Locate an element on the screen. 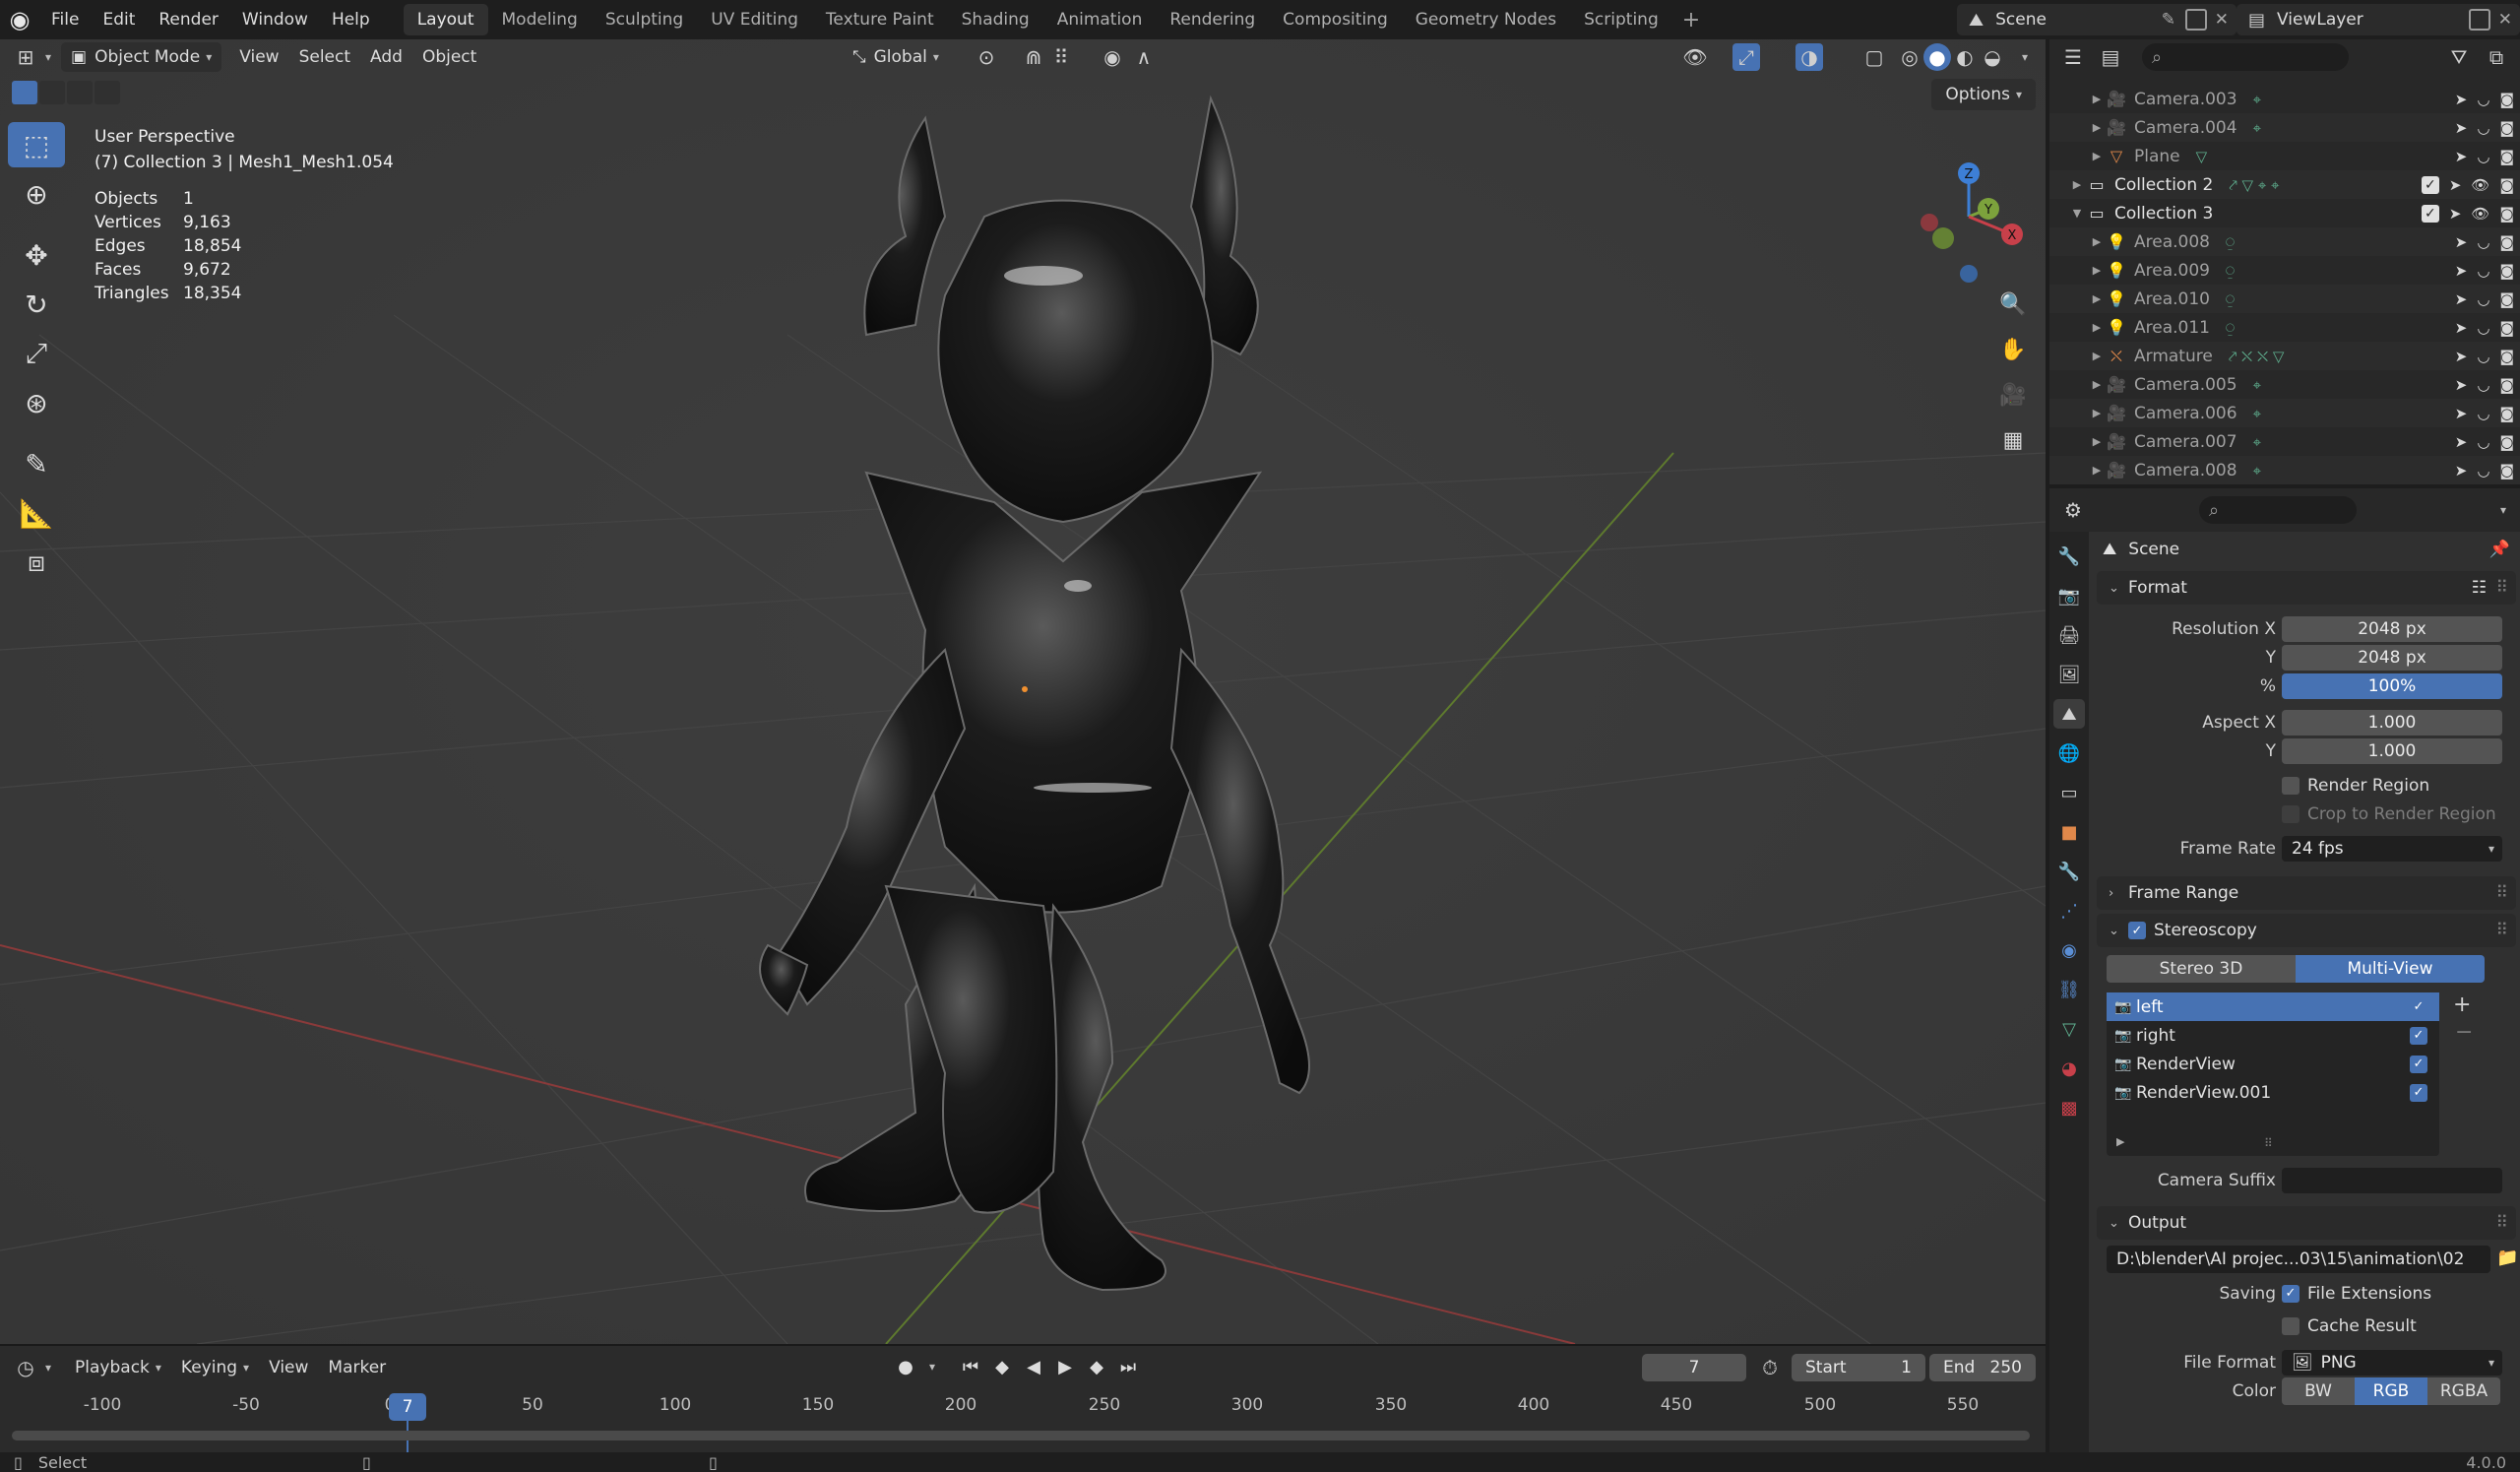 The height and width of the screenshot is (1472, 2520). falloff-icon: ∧ is located at coordinates (1144, 57).